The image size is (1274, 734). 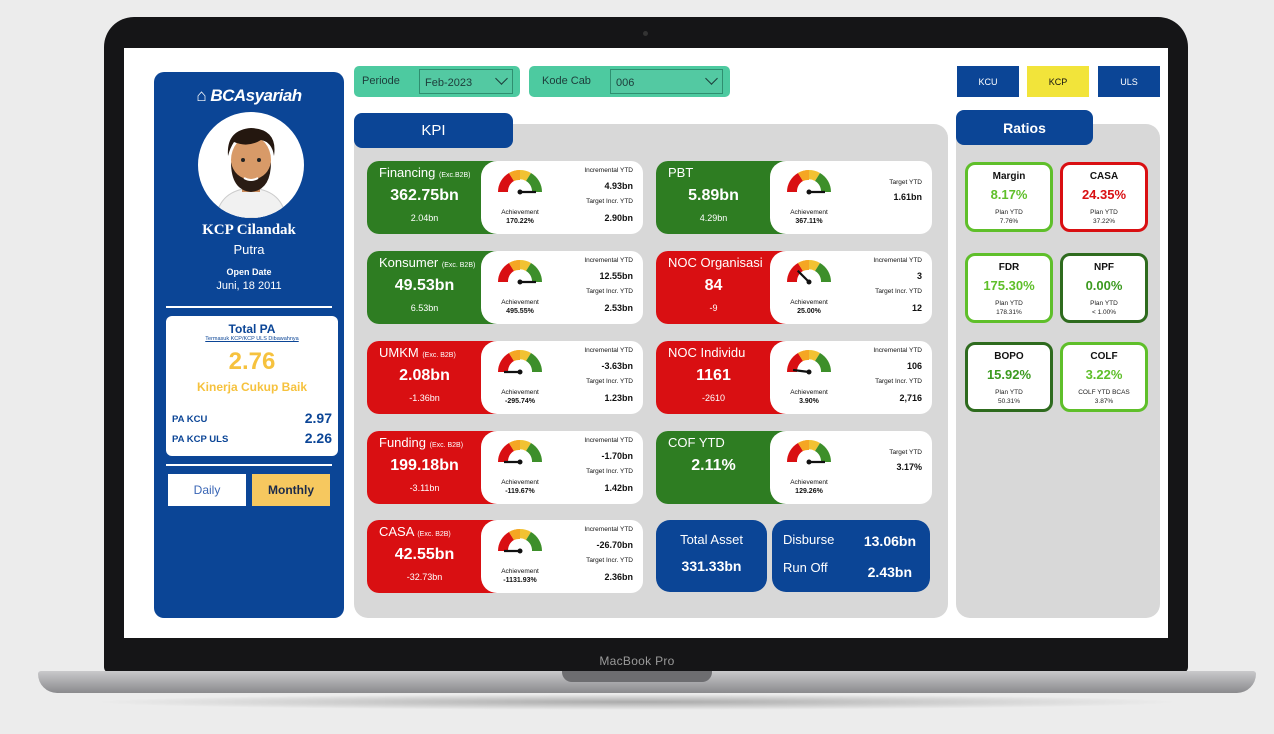 What do you see at coordinates (1104, 197) in the screenshot?
I see `ratio-card: CASA 24.35% Plan YTD 37.22%` at bounding box center [1104, 197].